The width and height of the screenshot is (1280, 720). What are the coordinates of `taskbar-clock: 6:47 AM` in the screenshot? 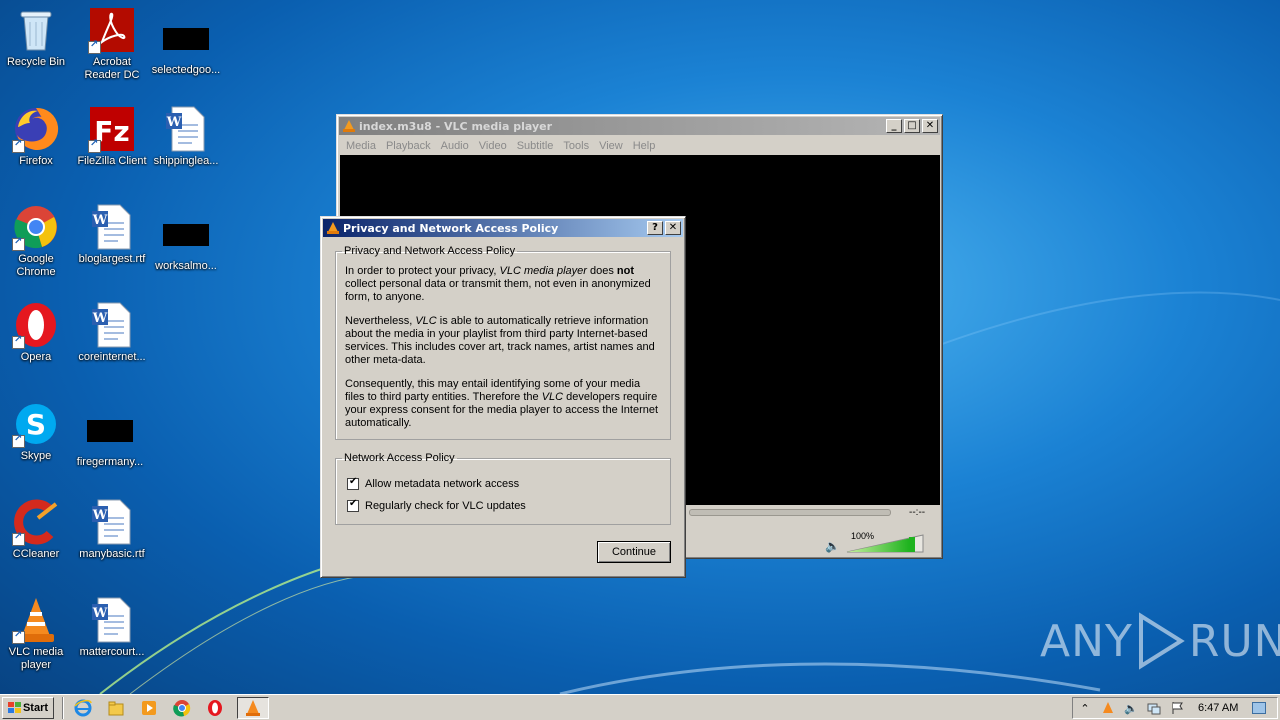 It's located at (1218, 708).